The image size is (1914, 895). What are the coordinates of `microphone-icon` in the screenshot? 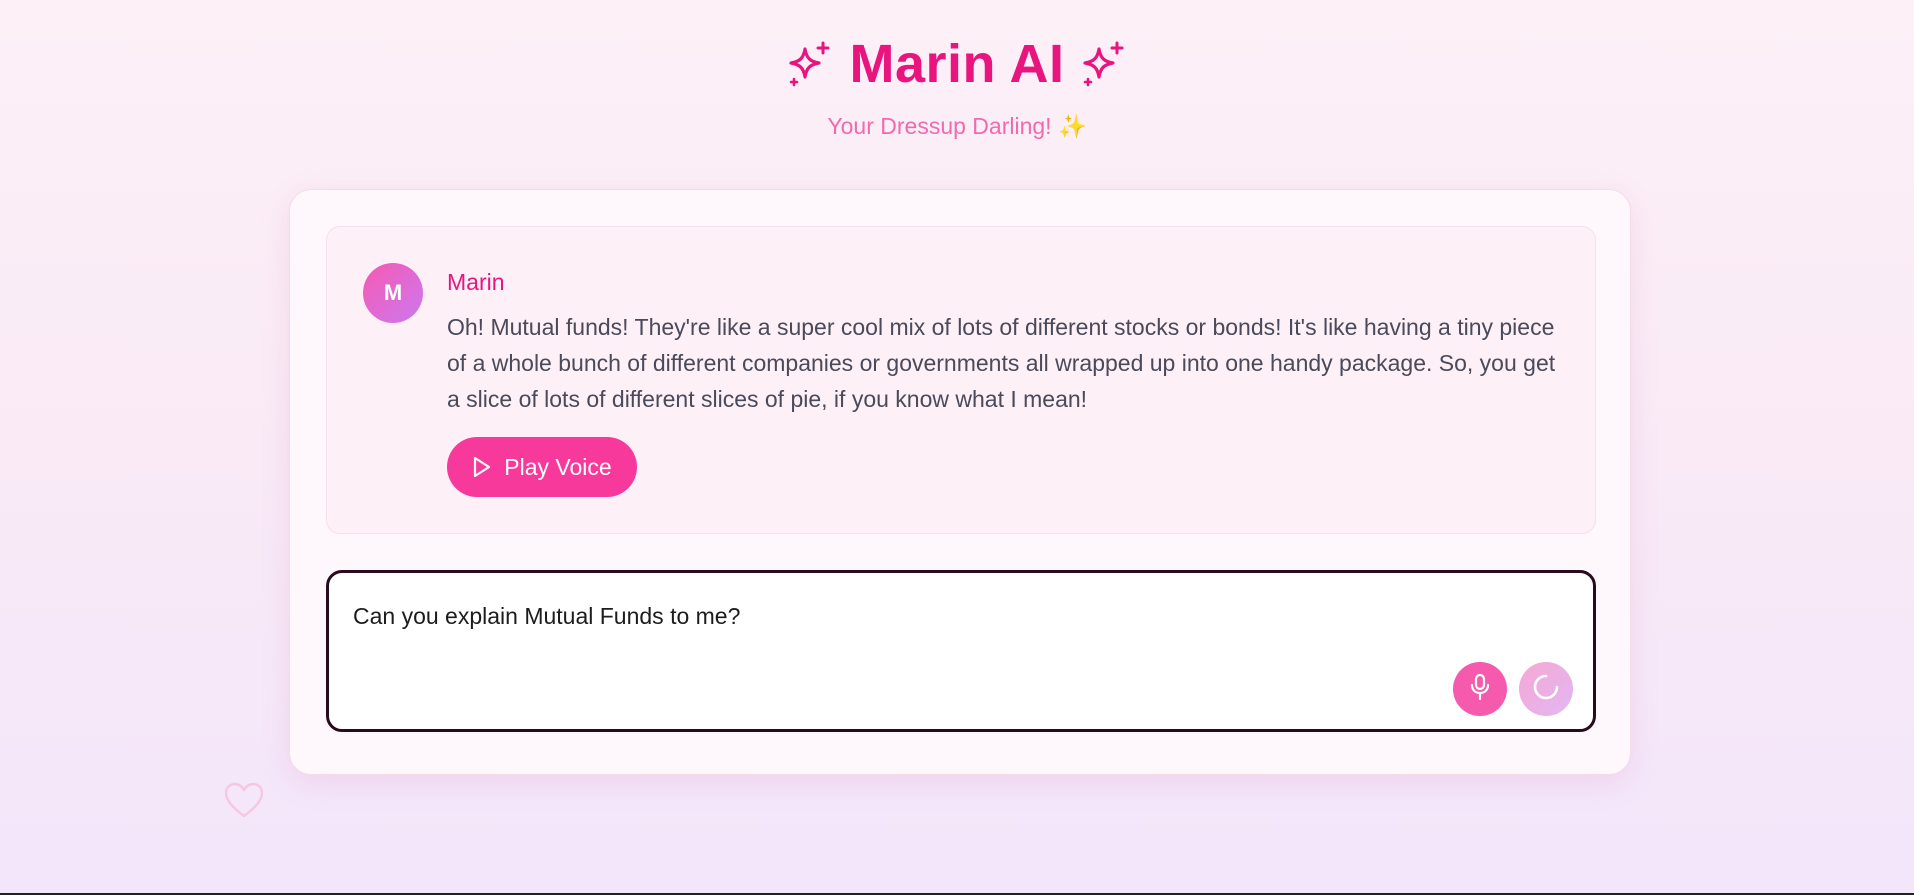 It's located at (1480, 689).